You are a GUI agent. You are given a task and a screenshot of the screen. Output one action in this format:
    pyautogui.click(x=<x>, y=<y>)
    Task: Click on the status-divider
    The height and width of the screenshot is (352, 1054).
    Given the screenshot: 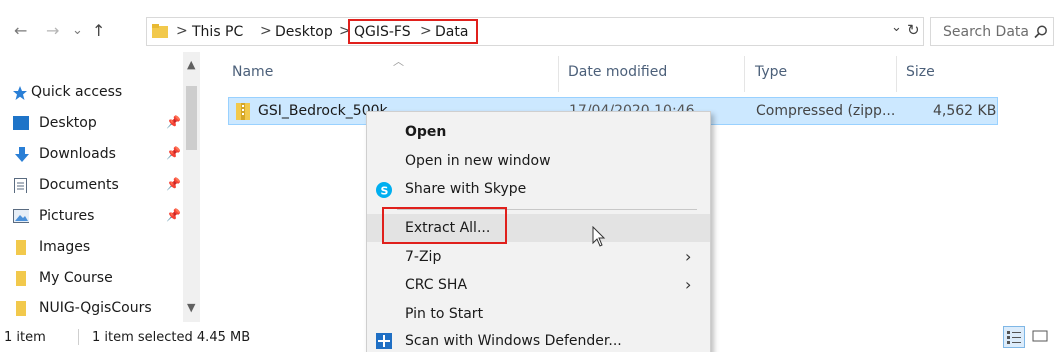 What is the action you would take?
    pyautogui.click(x=78, y=337)
    